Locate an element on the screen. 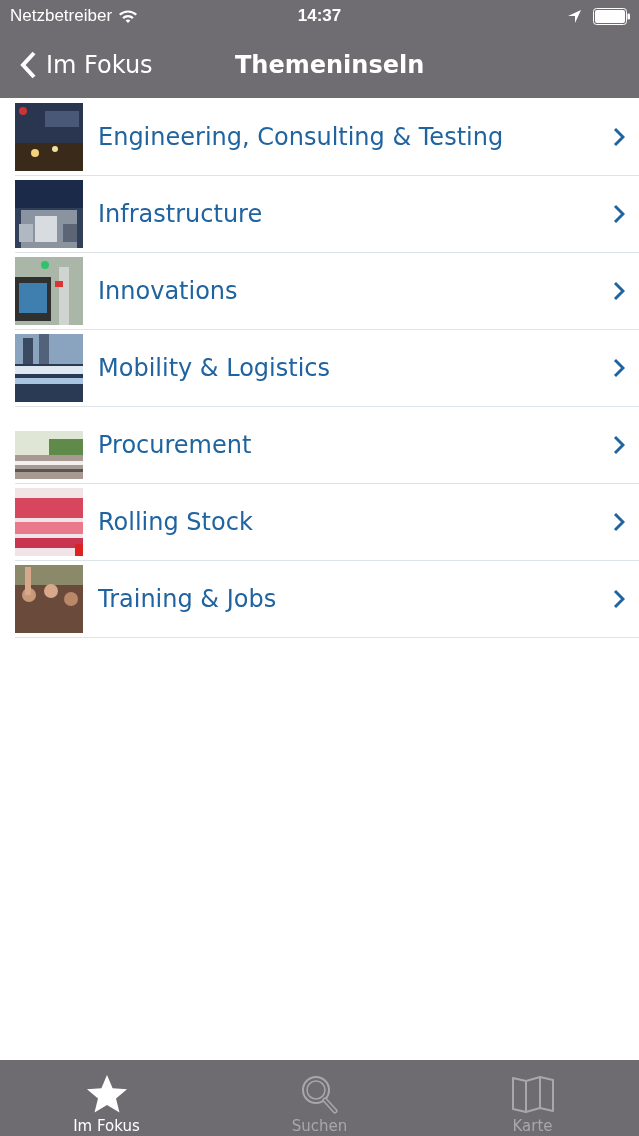 This screenshot has height=1136, width=639. topic-list-item: Infrastructure is located at coordinates (327, 214).